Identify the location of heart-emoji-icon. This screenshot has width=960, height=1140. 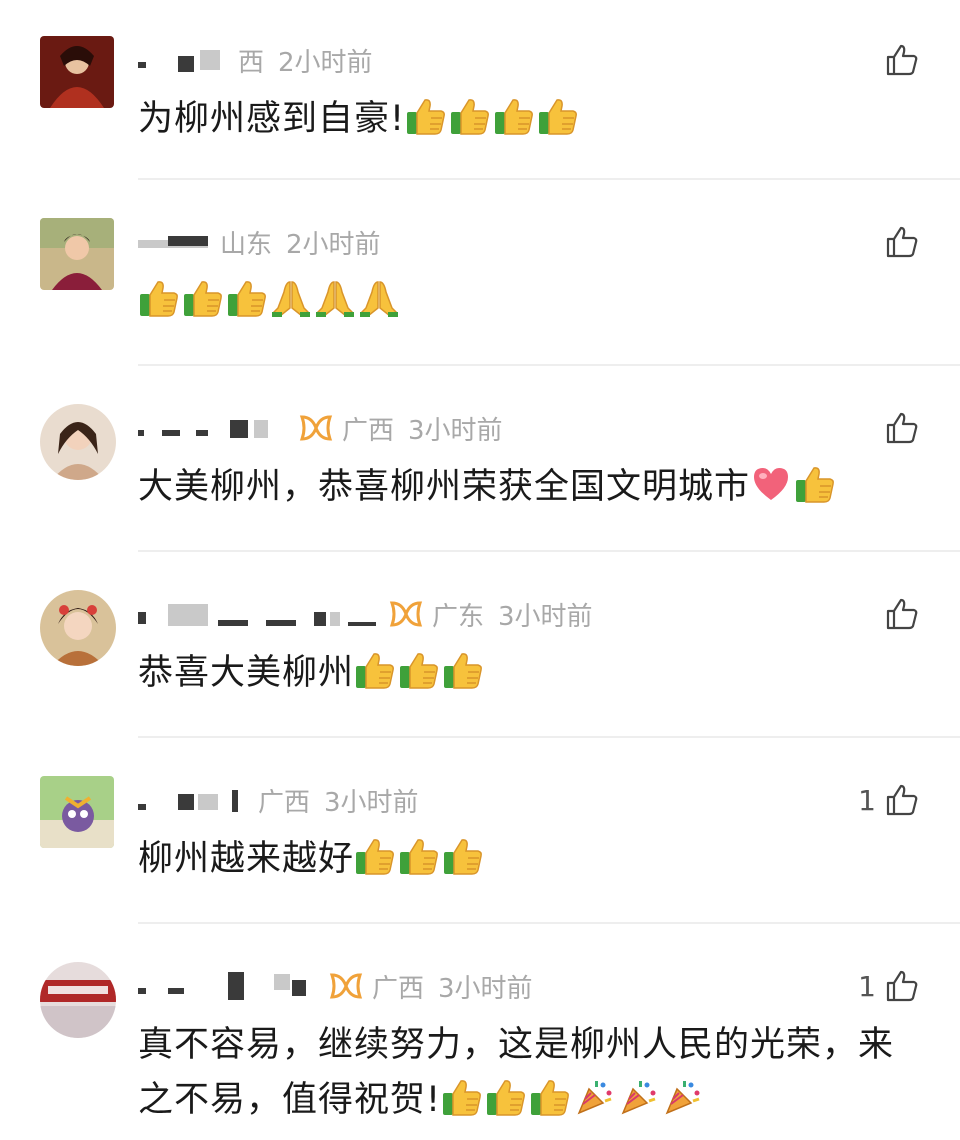
(771, 484).